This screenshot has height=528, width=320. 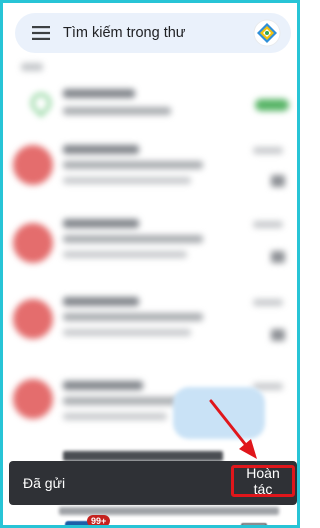 I want to click on compose-button, so click(x=219, y=413).